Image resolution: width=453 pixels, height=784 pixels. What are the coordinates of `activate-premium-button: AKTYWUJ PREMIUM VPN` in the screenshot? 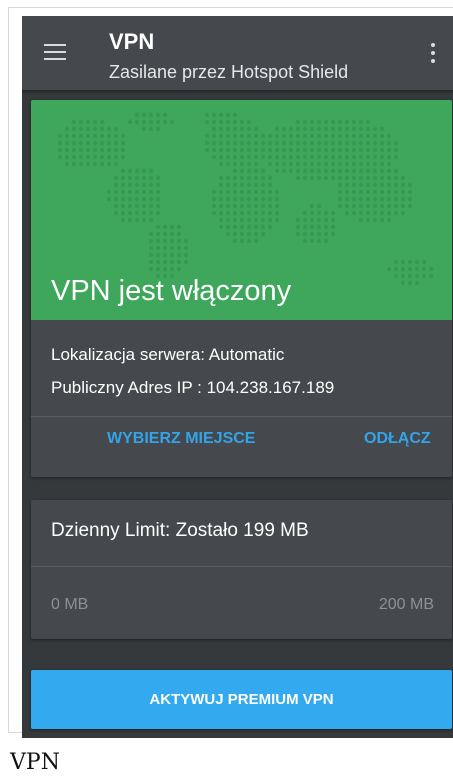 It's located at (241, 699).